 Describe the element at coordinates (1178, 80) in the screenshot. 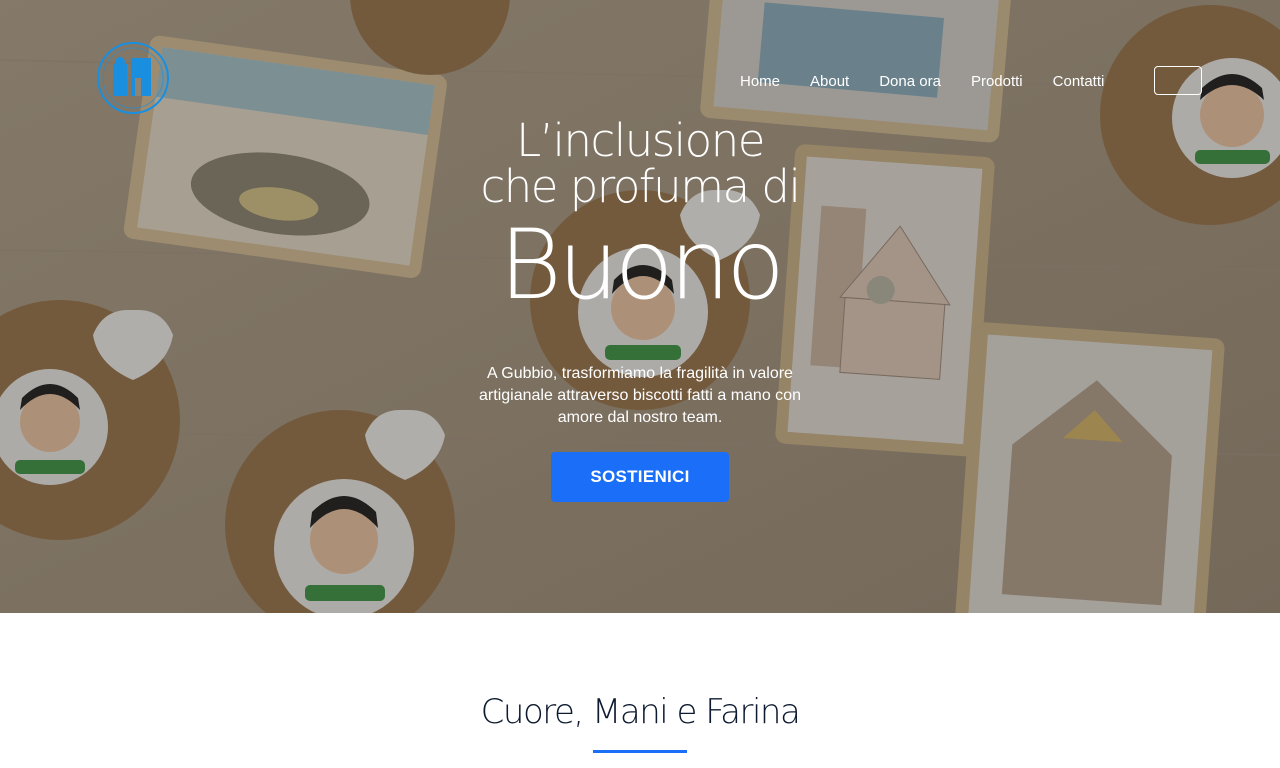

I see `nav-extra-button` at that location.